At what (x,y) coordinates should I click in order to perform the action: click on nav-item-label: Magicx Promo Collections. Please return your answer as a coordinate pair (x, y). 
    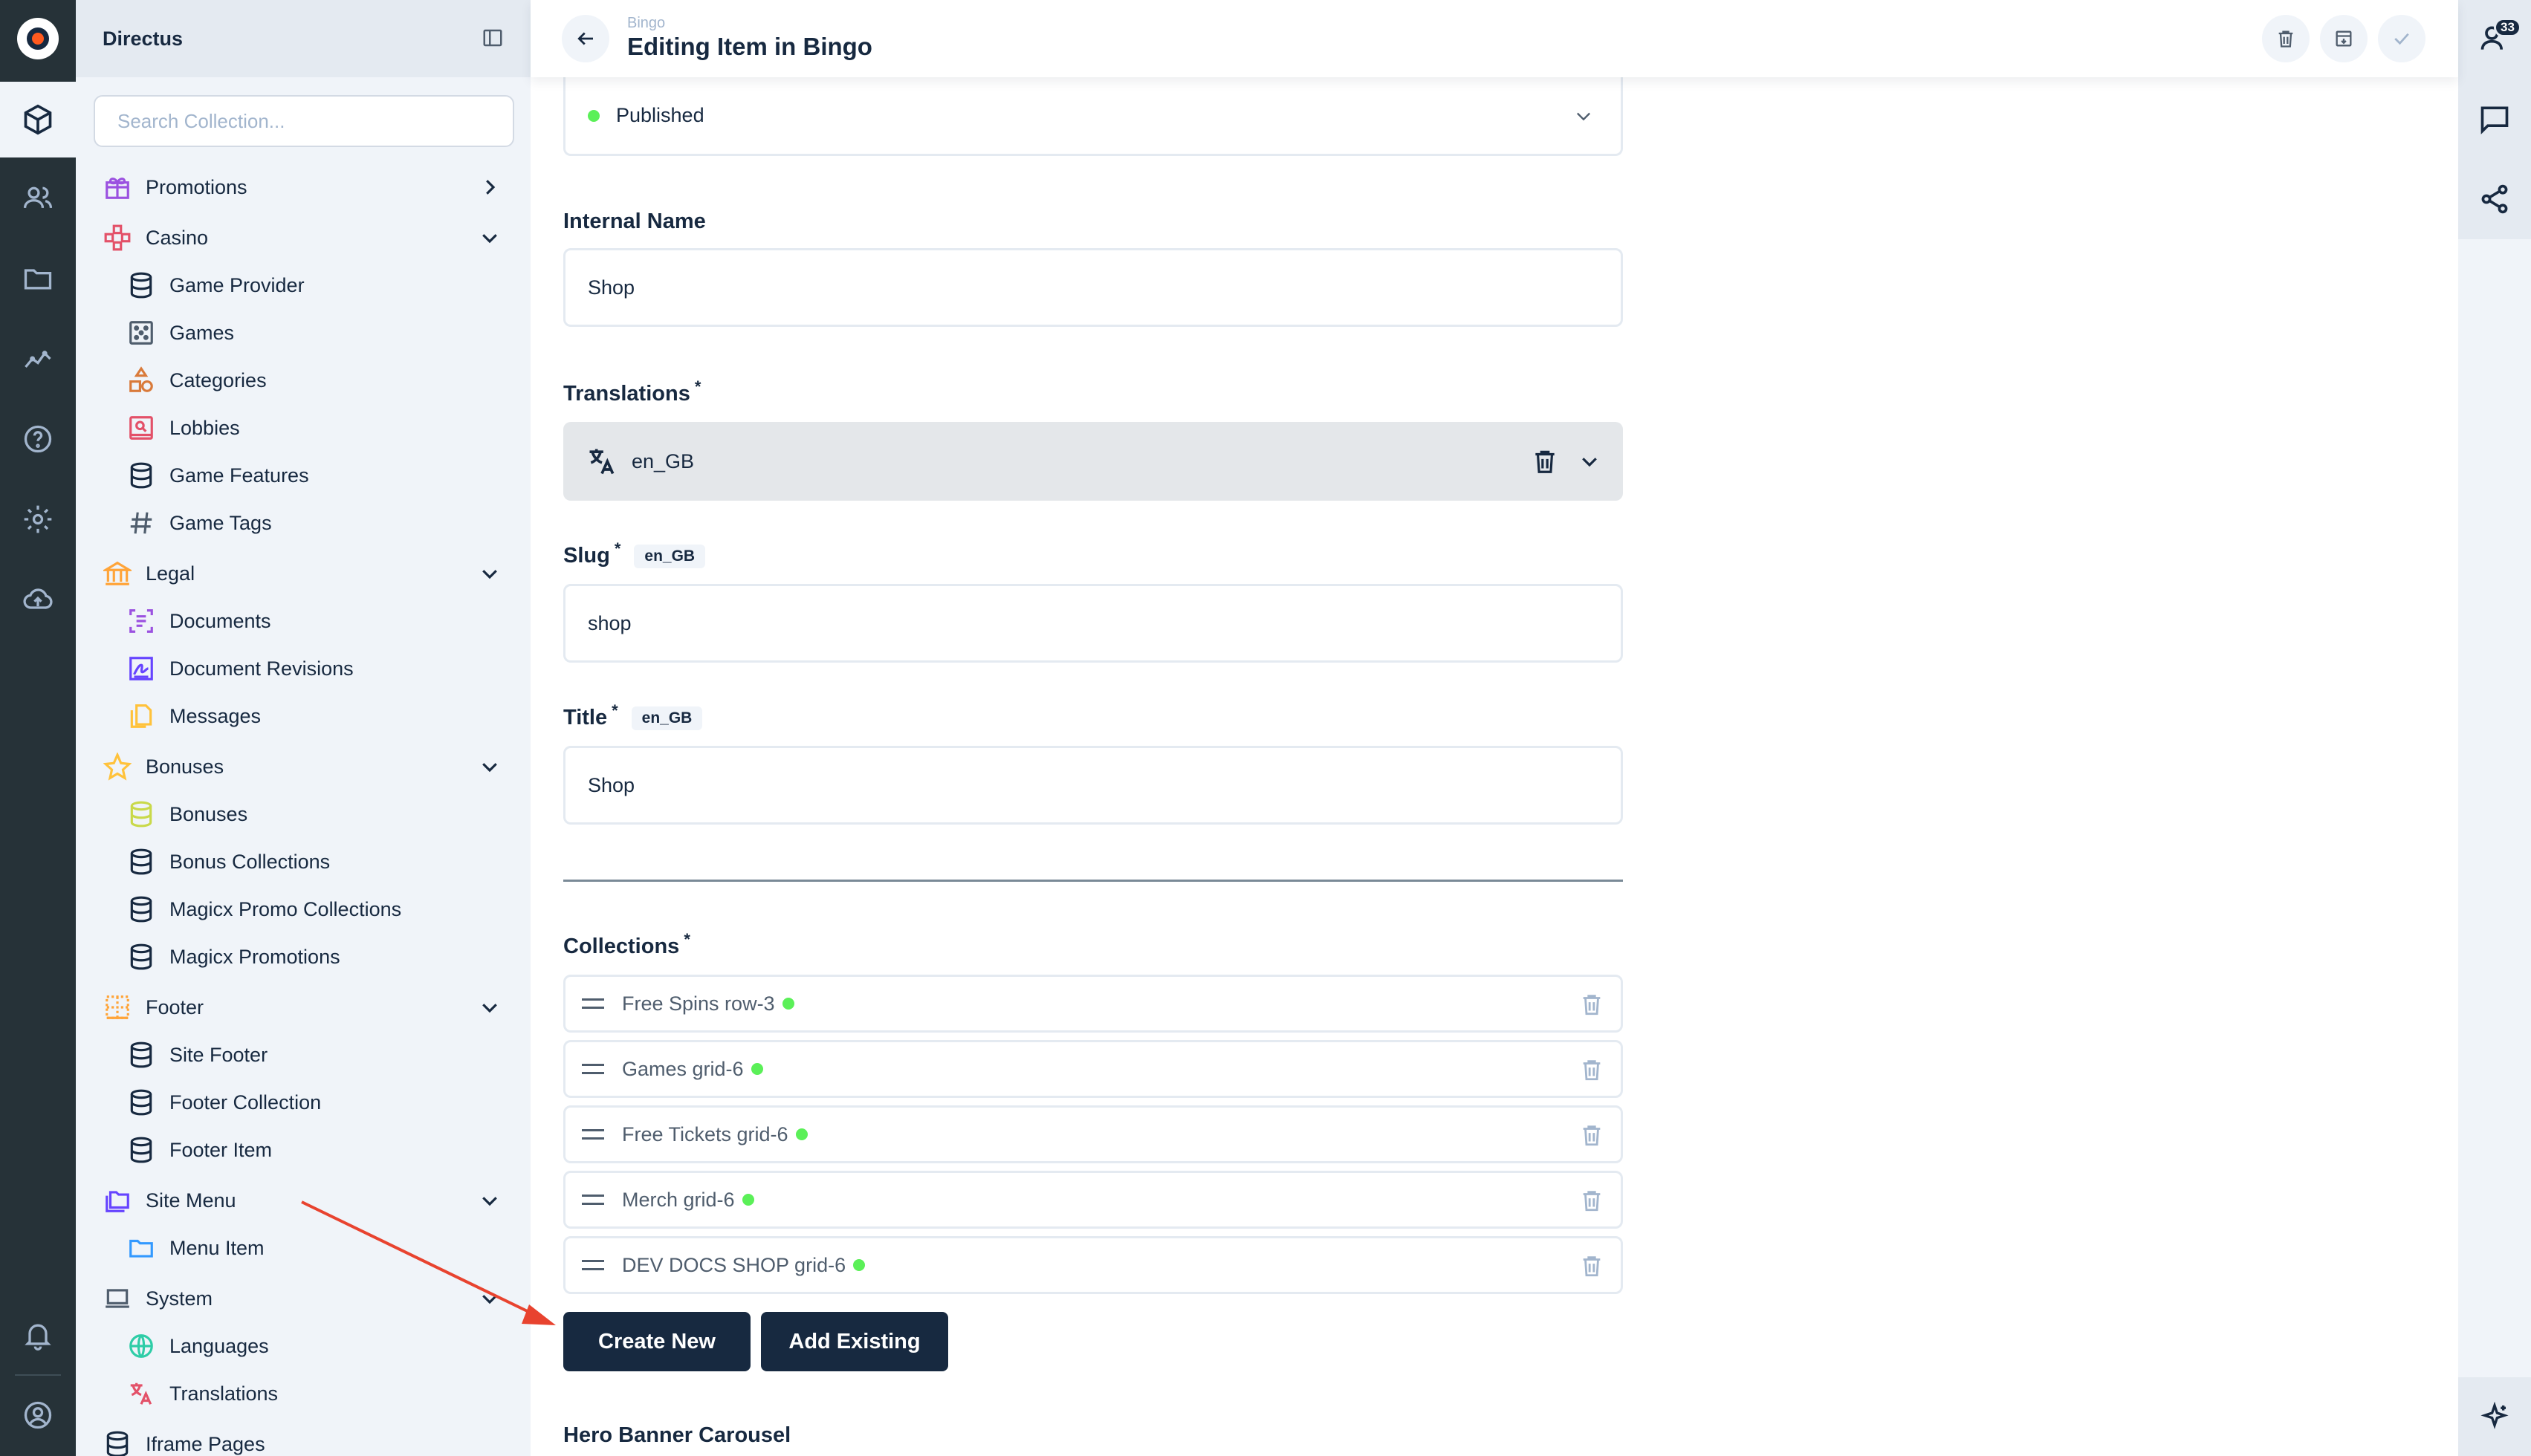
    Looking at the image, I should click on (285, 909).